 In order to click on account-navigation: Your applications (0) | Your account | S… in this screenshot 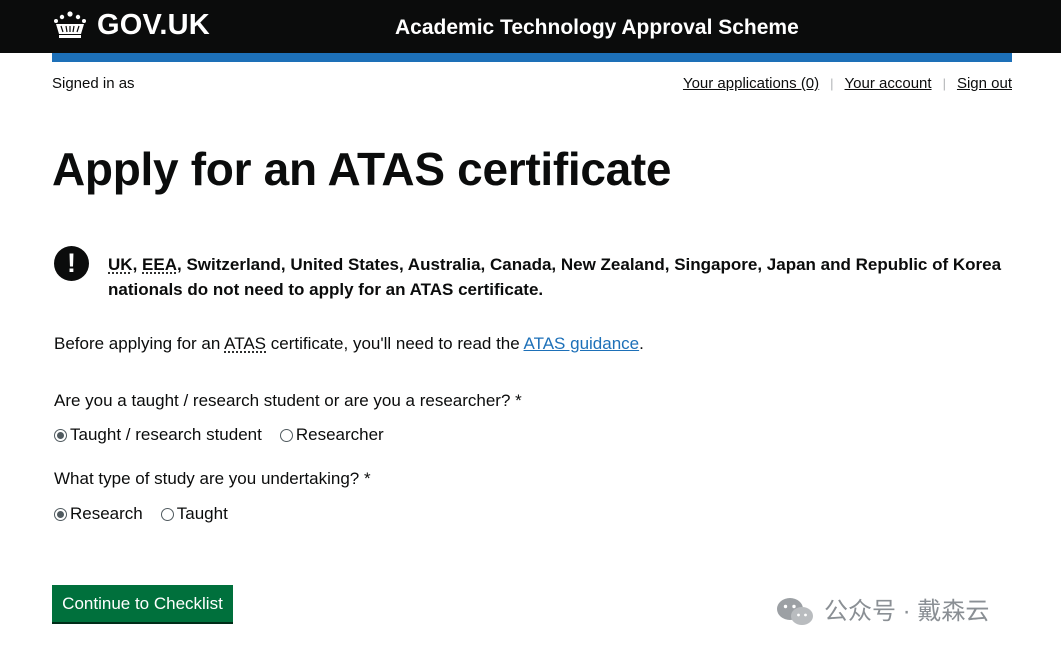, I will do `click(847, 84)`.